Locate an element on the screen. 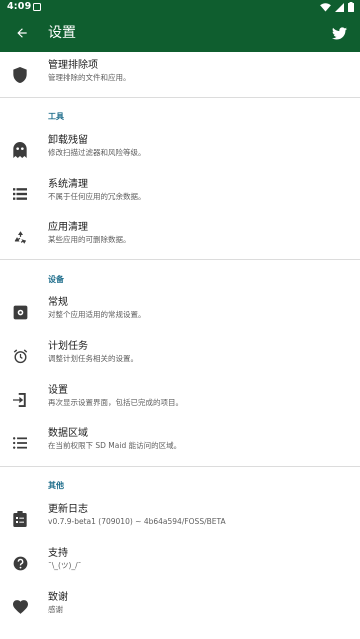  ghost-icon is located at coordinates (20, 150).